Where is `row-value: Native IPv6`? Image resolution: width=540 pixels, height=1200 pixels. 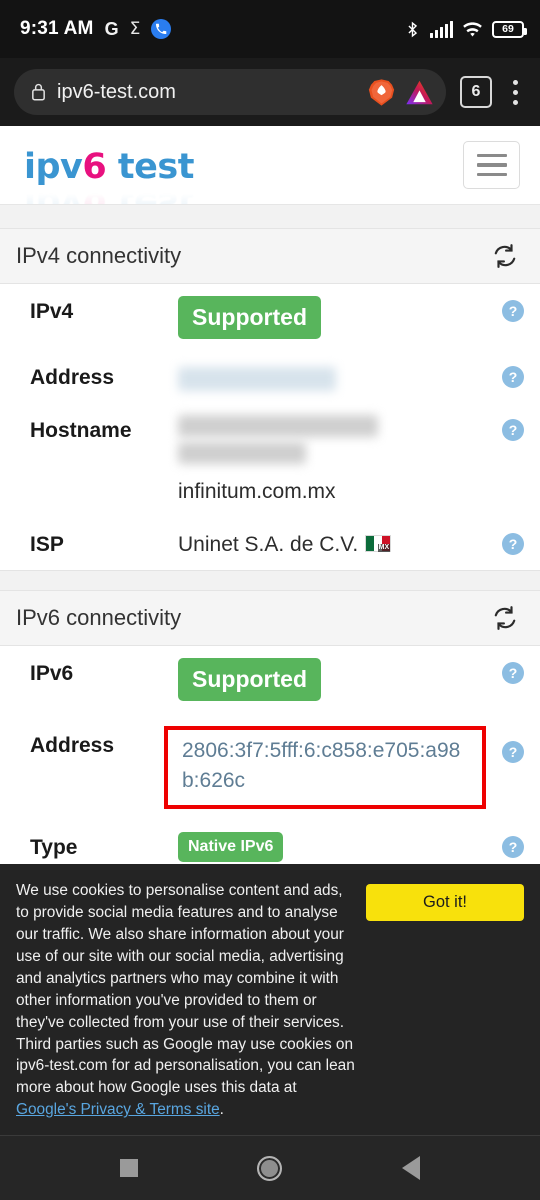 row-value: Native IPv6 is located at coordinates (336, 846).